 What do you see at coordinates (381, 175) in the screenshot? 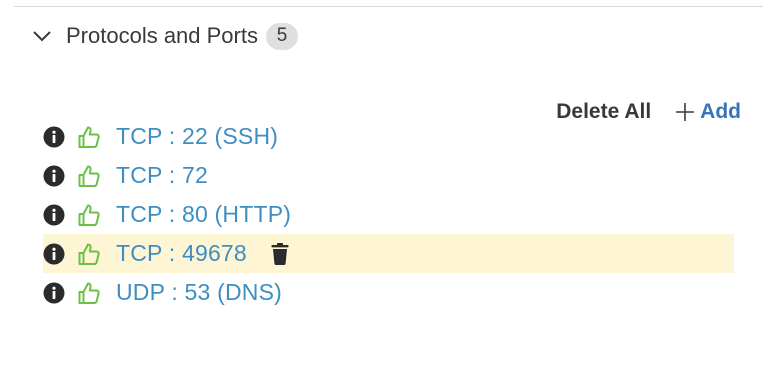
I see `rule-row: TCP : 72` at bounding box center [381, 175].